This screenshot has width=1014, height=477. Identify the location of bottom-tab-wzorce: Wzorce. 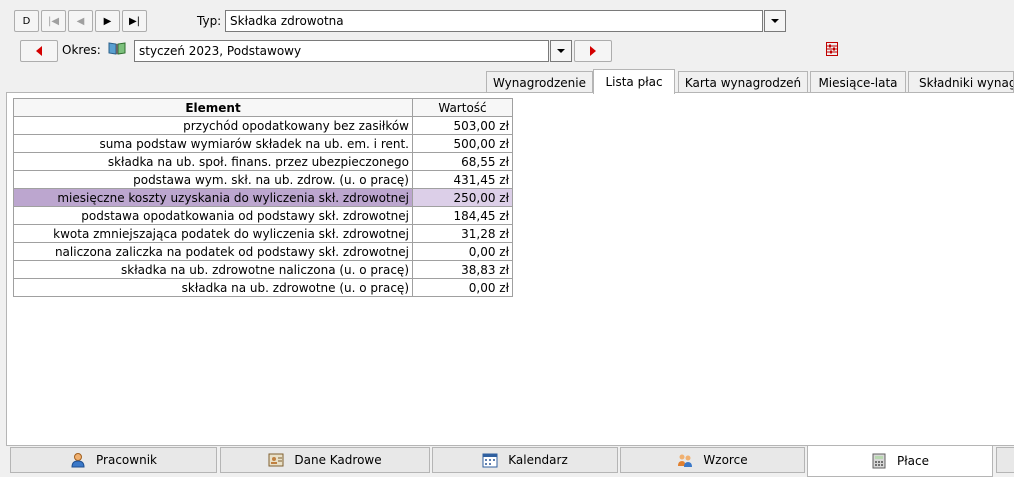
(712, 460).